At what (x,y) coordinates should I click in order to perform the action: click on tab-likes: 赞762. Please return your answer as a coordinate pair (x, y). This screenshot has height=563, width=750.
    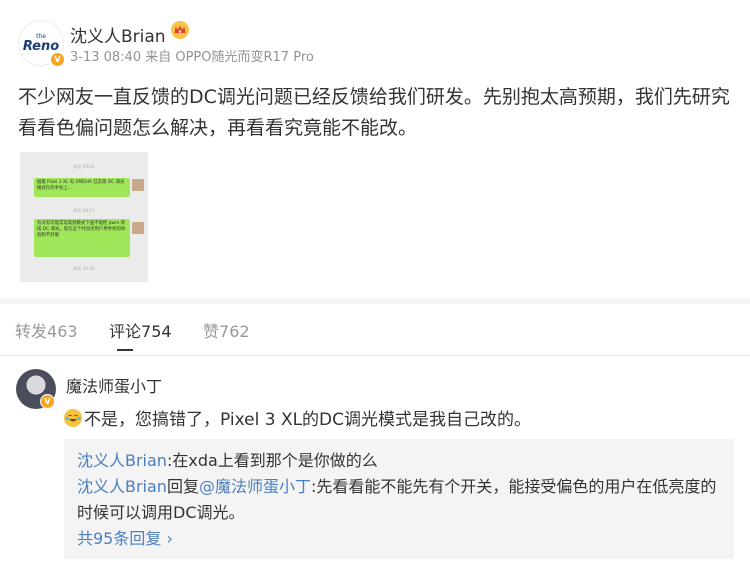
    Looking at the image, I should click on (226, 330).